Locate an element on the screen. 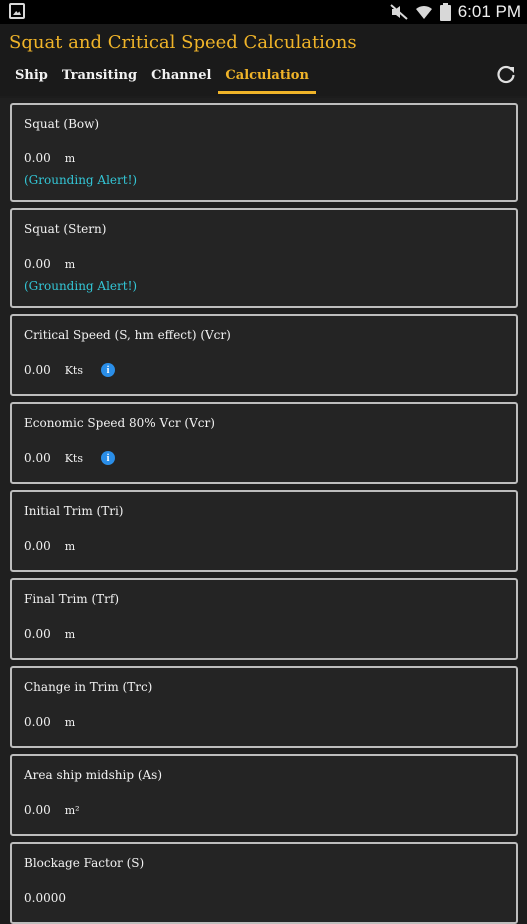 The image size is (527, 924). battery-icon is located at coordinates (445, 12).